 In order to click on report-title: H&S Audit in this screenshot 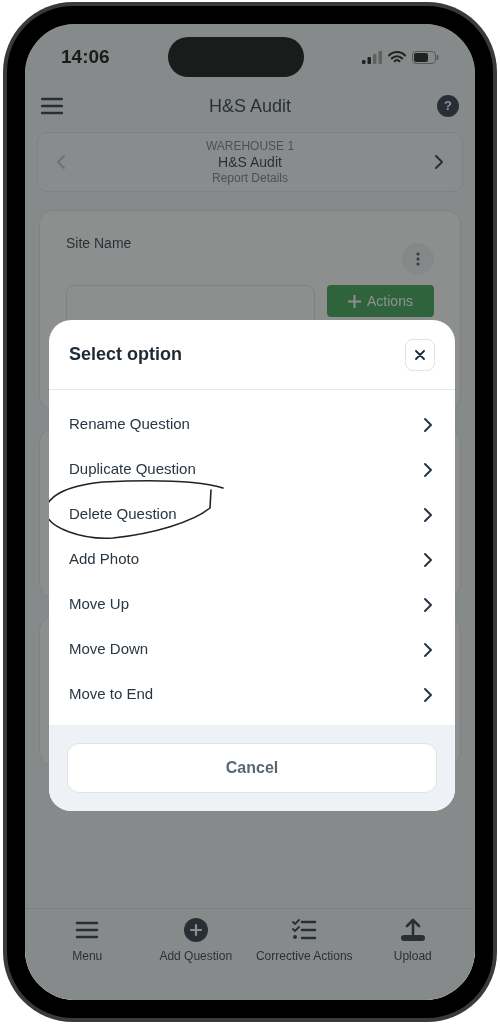, I will do `click(250, 162)`.